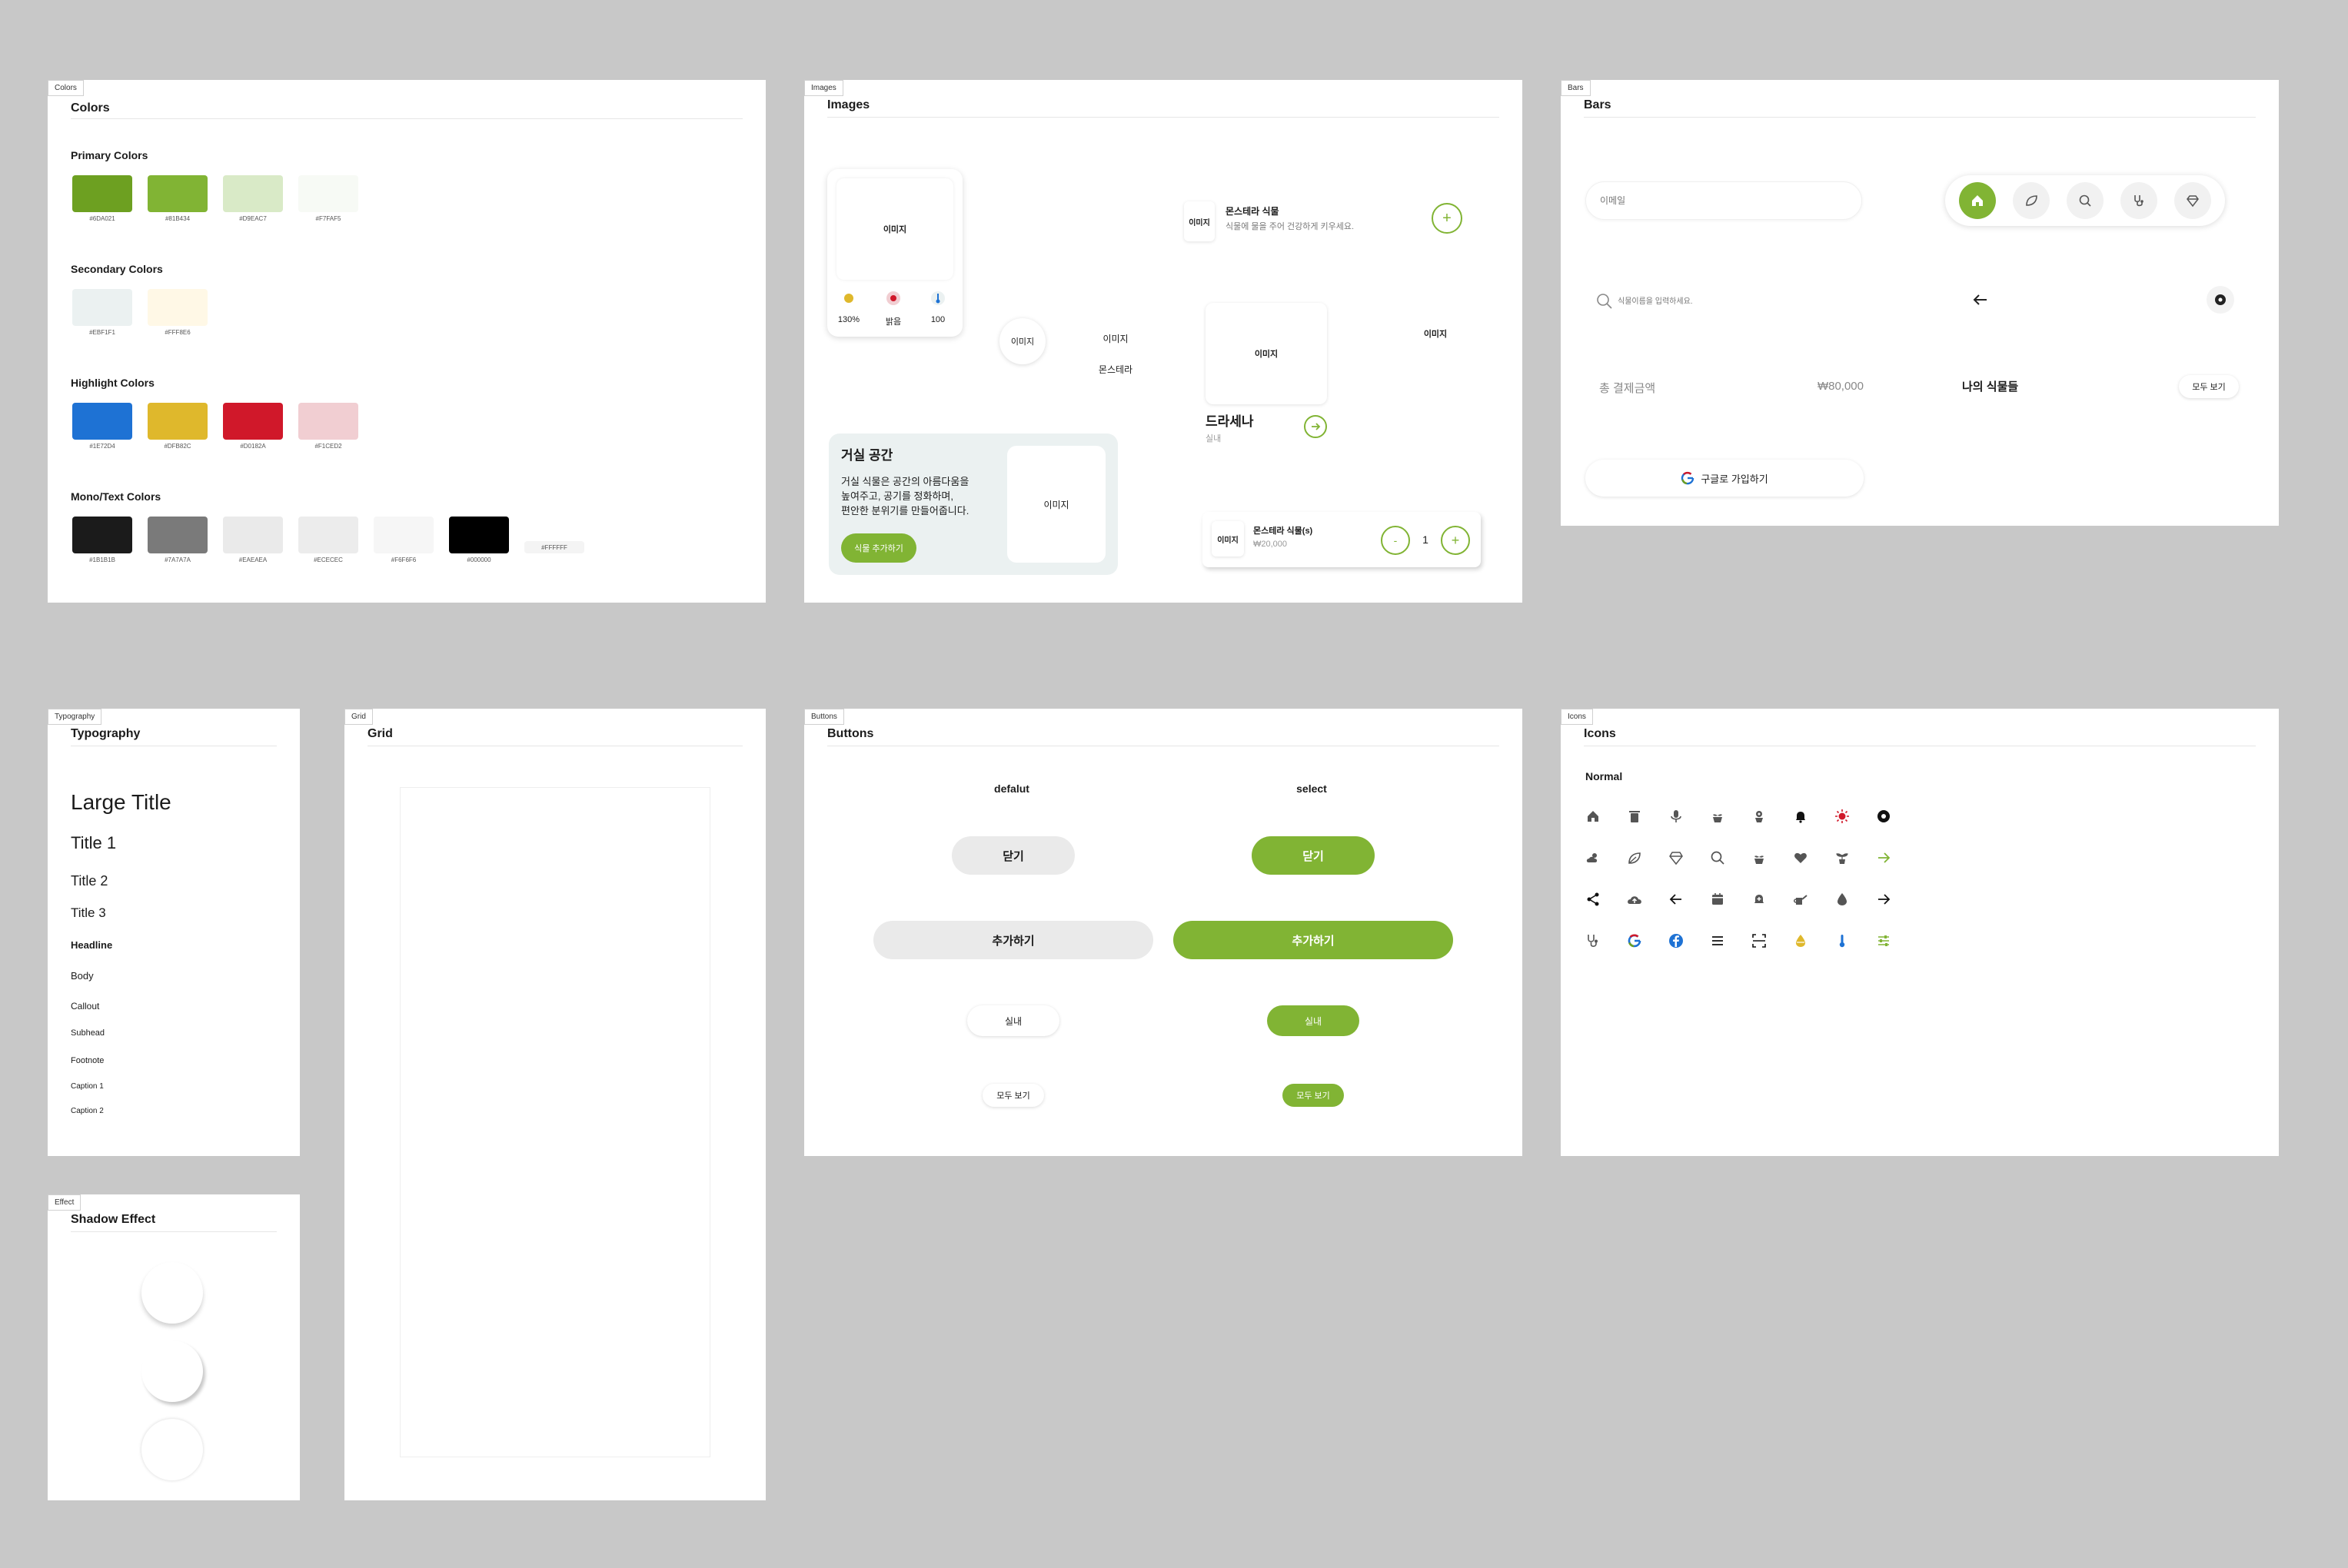 The width and height of the screenshot is (2348, 1568). What do you see at coordinates (87, 1086) in the screenshot?
I see `style-caption-1: Caption 1` at bounding box center [87, 1086].